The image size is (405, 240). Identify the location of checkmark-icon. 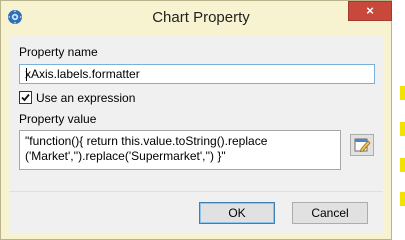
(25, 97).